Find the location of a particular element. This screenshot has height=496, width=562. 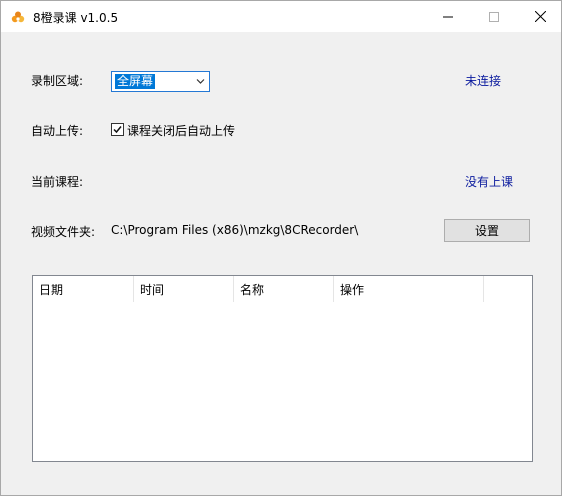

close-button is located at coordinates (539, 16).